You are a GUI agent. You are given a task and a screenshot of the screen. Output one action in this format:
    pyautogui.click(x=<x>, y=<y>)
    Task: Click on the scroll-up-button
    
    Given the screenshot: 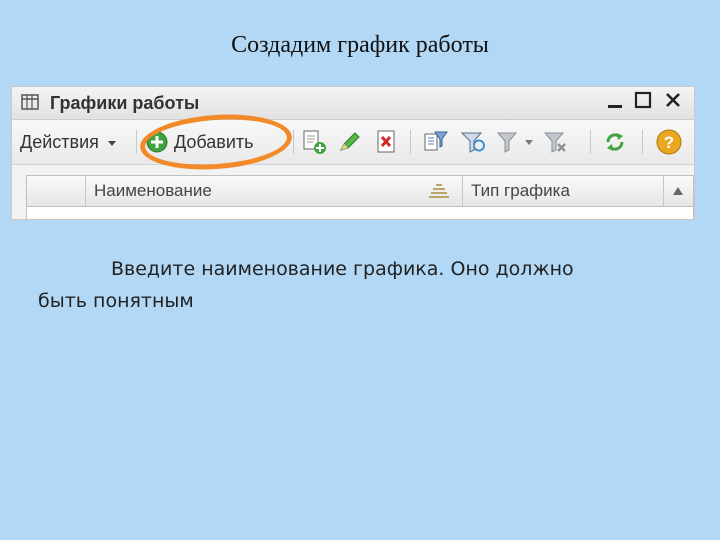 What is the action you would take?
    pyautogui.click(x=678, y=191)
    